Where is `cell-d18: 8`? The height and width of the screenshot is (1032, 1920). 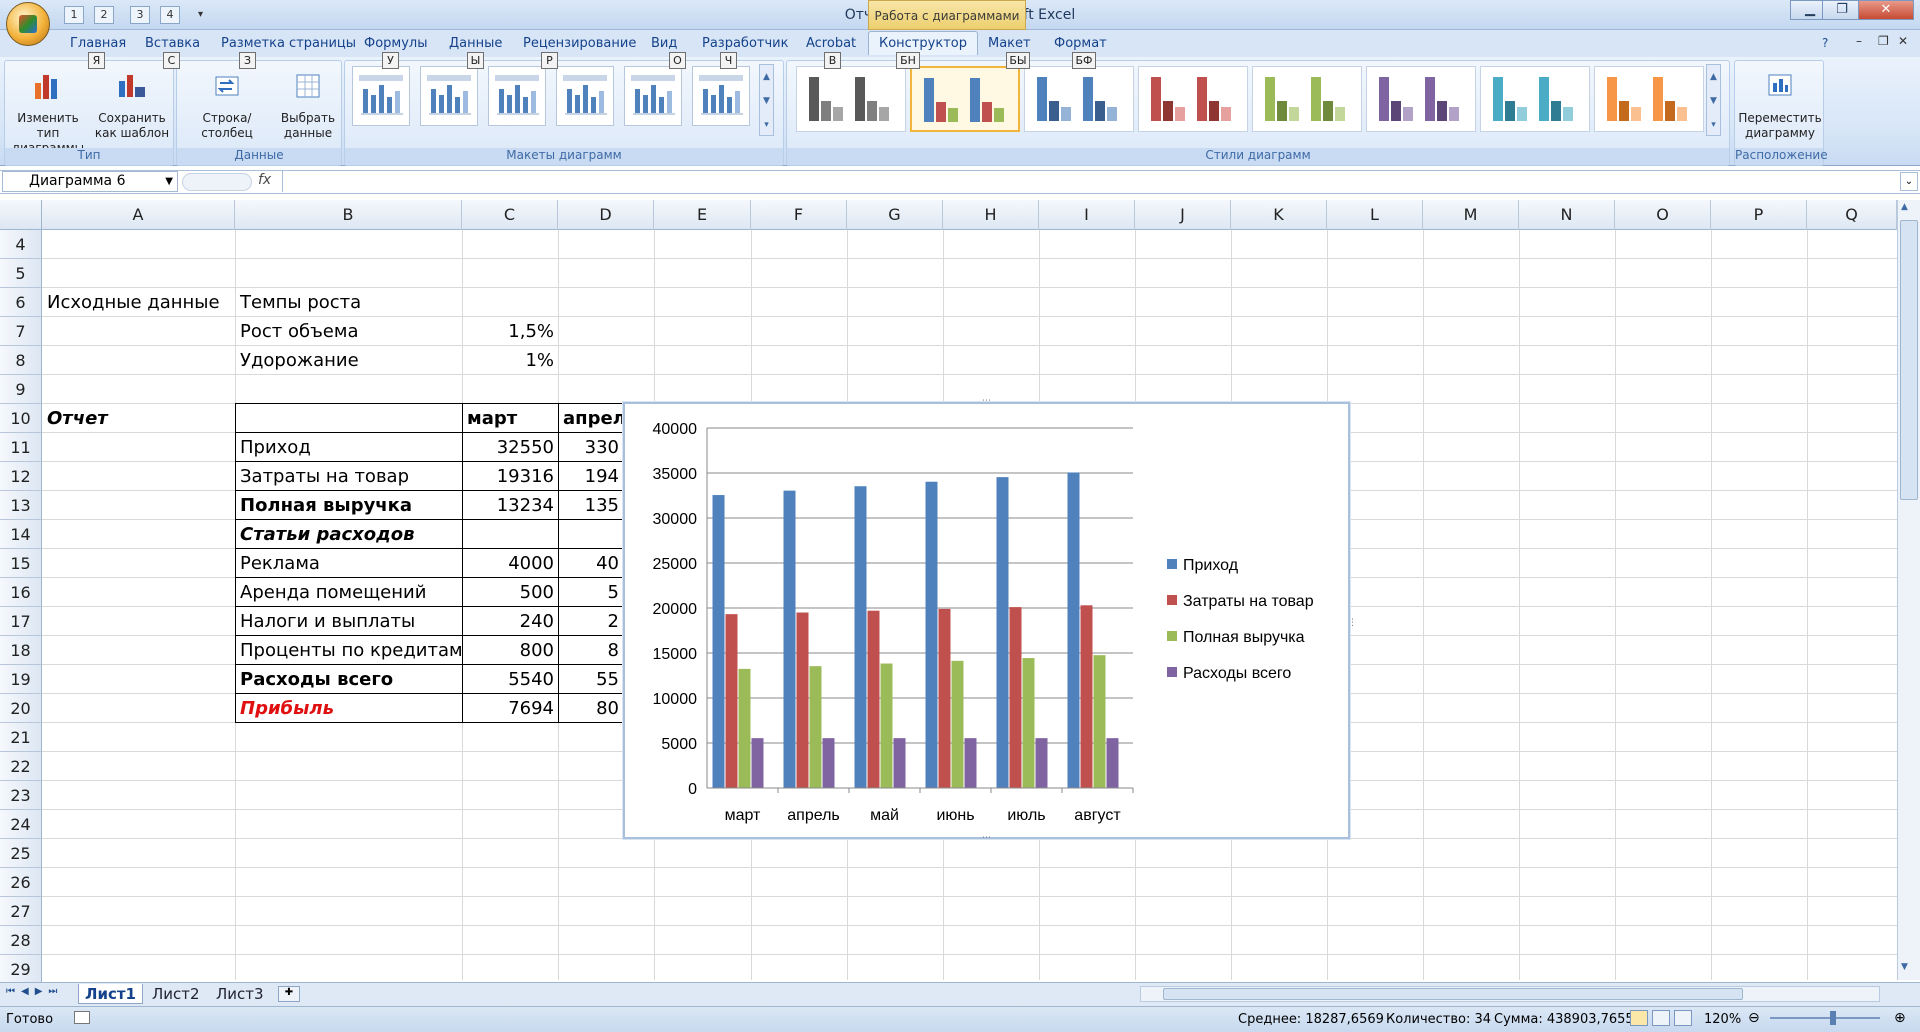 cell-d18: 8 is located at coordinates (591, 650).